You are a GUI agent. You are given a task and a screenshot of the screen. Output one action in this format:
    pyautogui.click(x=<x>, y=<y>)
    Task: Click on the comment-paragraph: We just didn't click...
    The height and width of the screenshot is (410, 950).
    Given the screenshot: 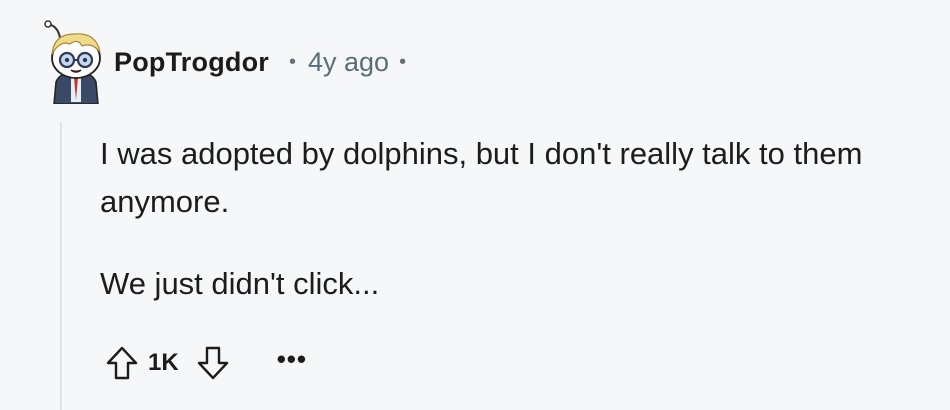 What is the action you would take?
    pyautogui.click(x=240, y=283)
    